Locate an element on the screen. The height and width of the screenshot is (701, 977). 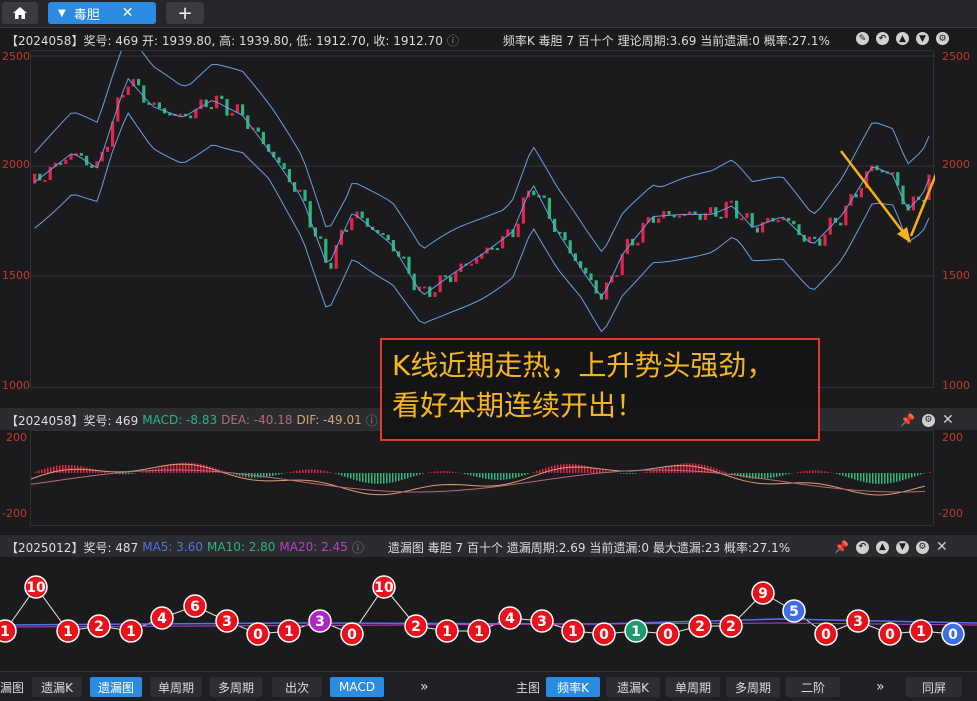
kline-stats: 频率K 毒胆 7 百十个 理论周期:3.69 当前遗漏:0 概率:27.1% is located at coordinates (666, 40).